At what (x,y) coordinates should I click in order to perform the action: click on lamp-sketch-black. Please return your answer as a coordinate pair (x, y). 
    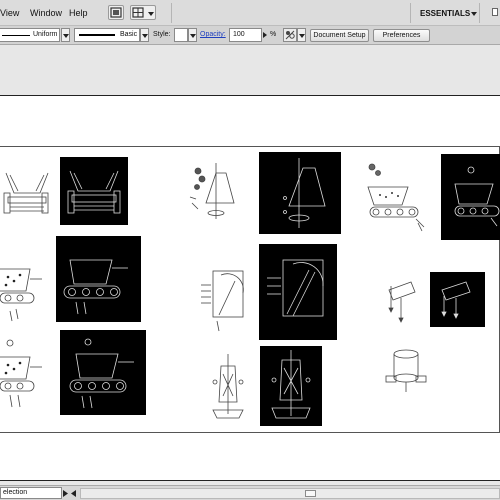
    Looking at the image, I should click on (300, 193).